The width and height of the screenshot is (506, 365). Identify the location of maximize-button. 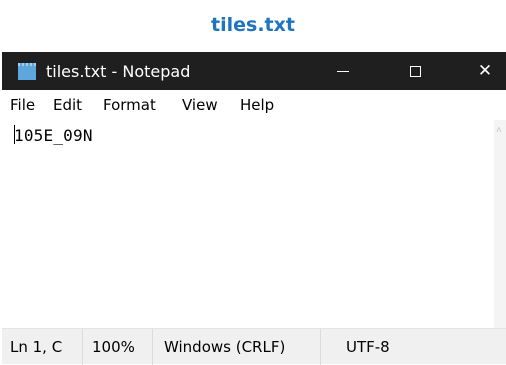
(415, 71).